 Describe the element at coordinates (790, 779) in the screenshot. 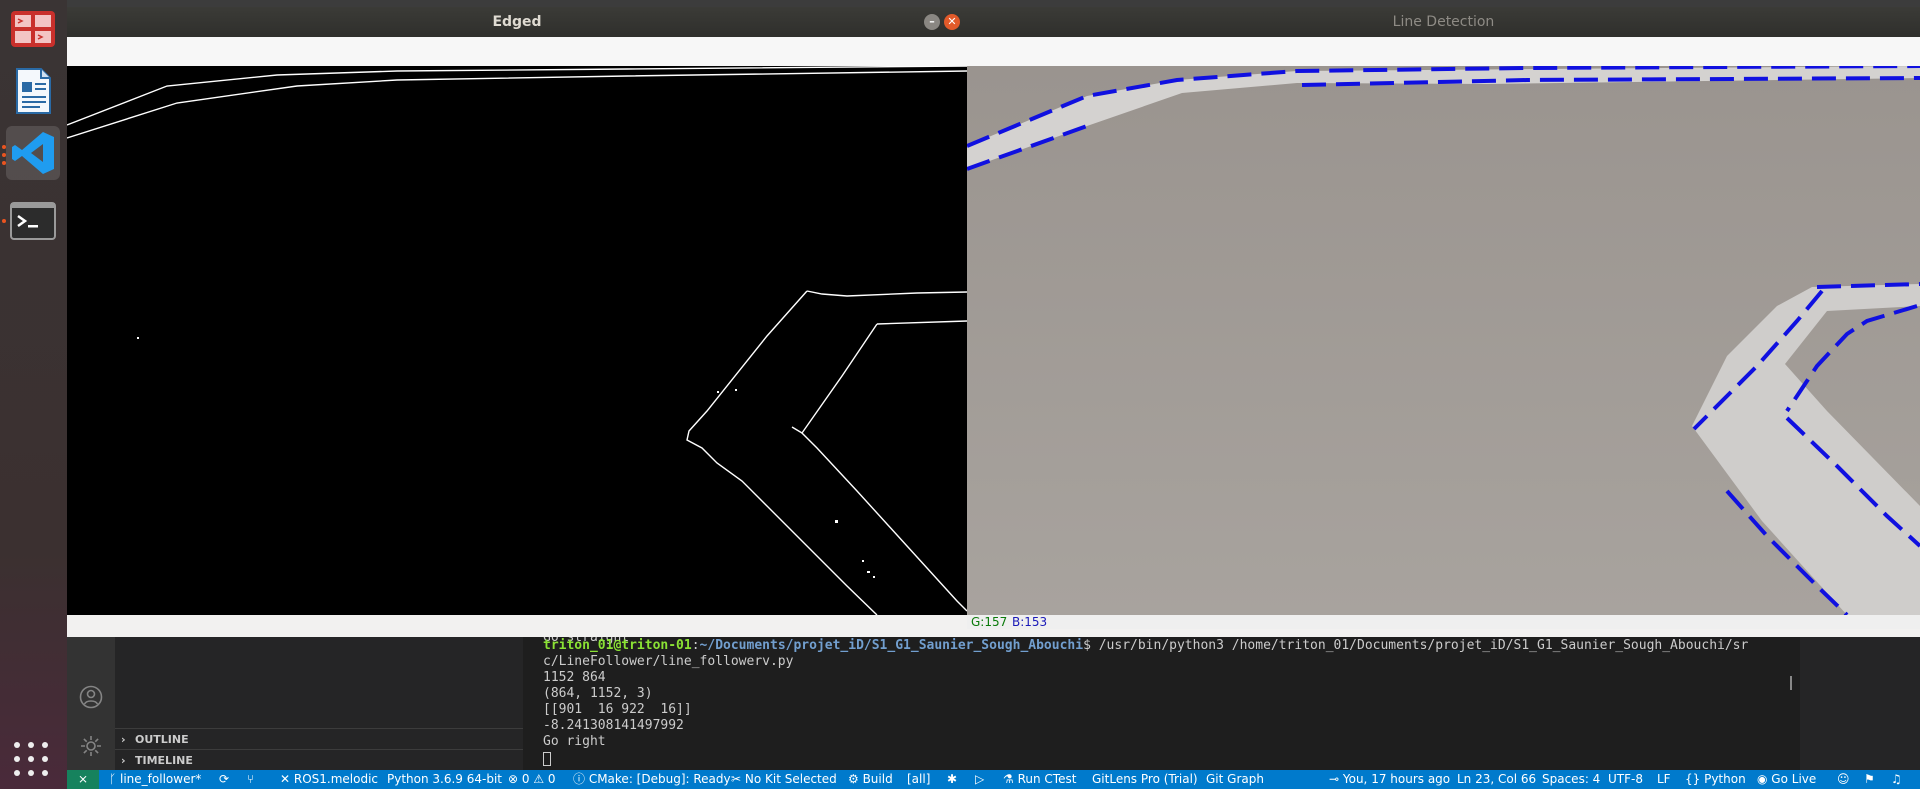

I see `kit-label: No Kit Selected` at that location.